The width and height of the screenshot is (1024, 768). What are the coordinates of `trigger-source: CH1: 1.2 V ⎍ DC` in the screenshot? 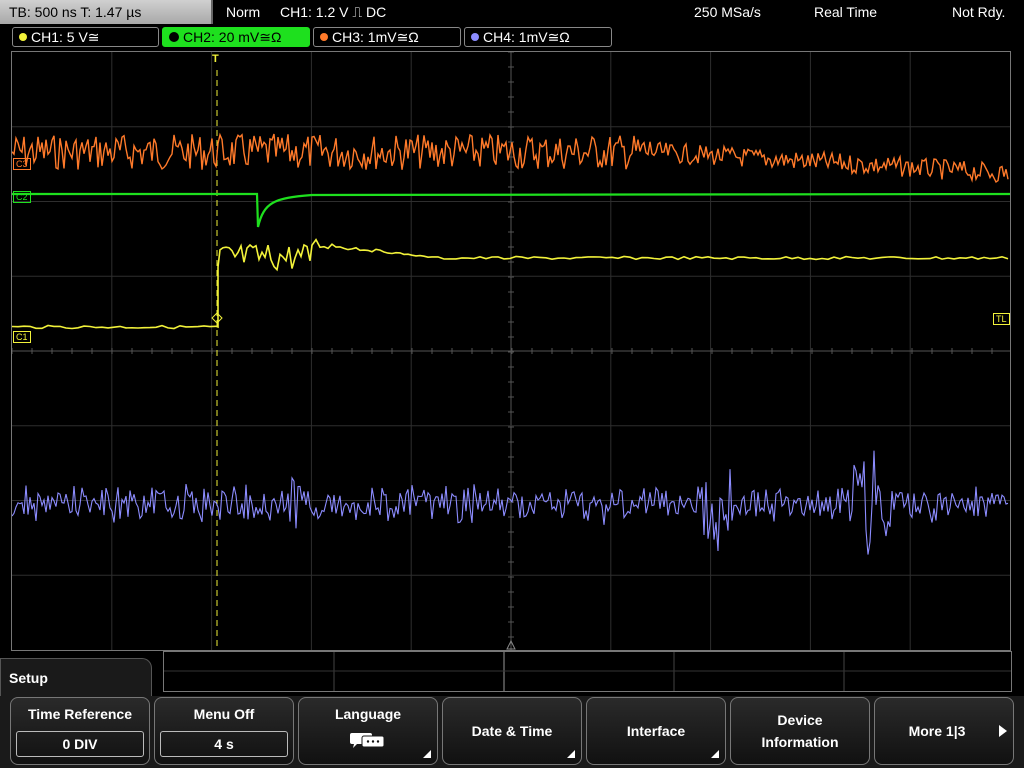 It's located at (333, 12).